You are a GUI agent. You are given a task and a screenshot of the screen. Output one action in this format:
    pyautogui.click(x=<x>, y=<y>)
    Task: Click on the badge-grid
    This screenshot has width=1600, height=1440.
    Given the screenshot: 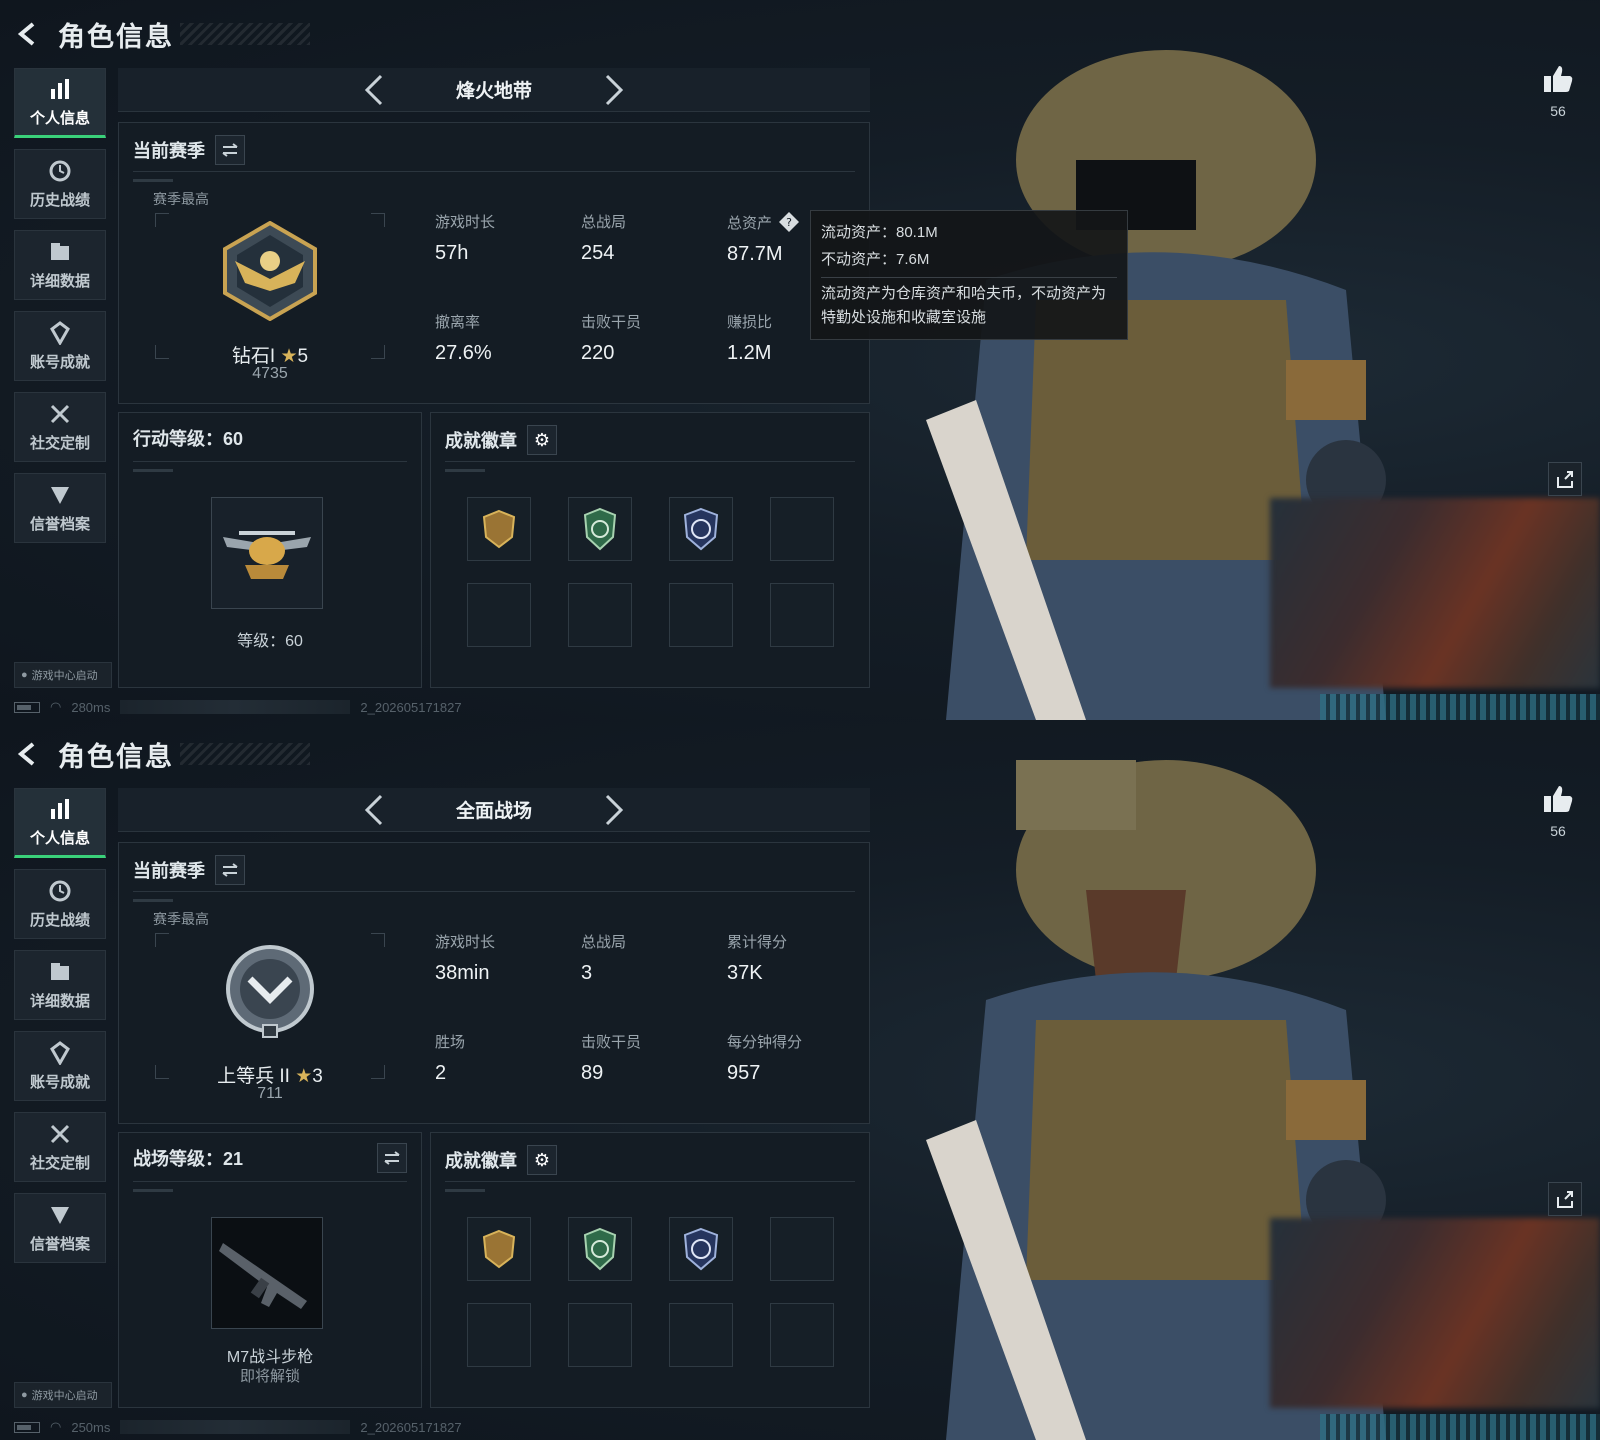 What is the action you would take?
    pyautogui.click(x=652, y=1292)
    